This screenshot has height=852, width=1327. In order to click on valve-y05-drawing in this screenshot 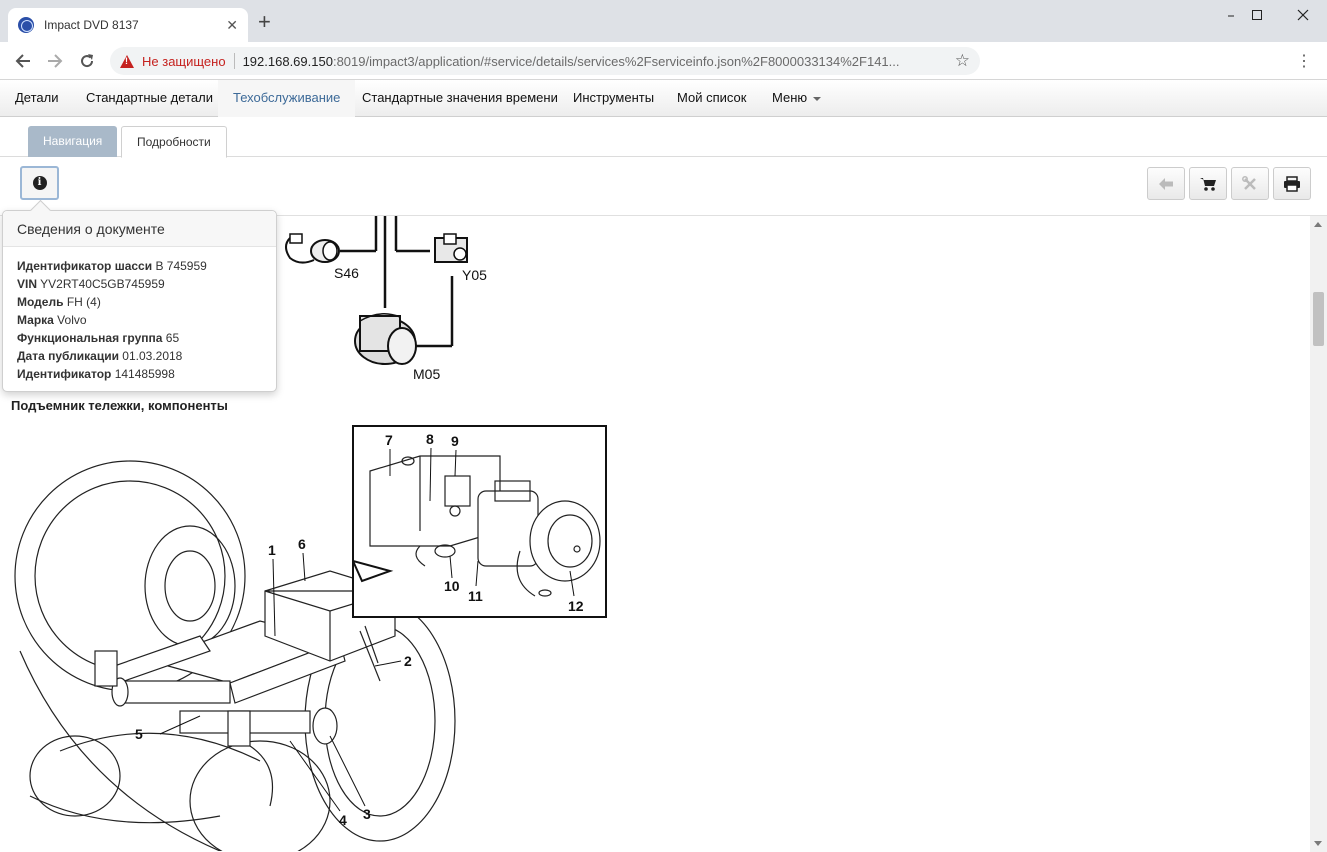, I will do `click(451, 248)`.